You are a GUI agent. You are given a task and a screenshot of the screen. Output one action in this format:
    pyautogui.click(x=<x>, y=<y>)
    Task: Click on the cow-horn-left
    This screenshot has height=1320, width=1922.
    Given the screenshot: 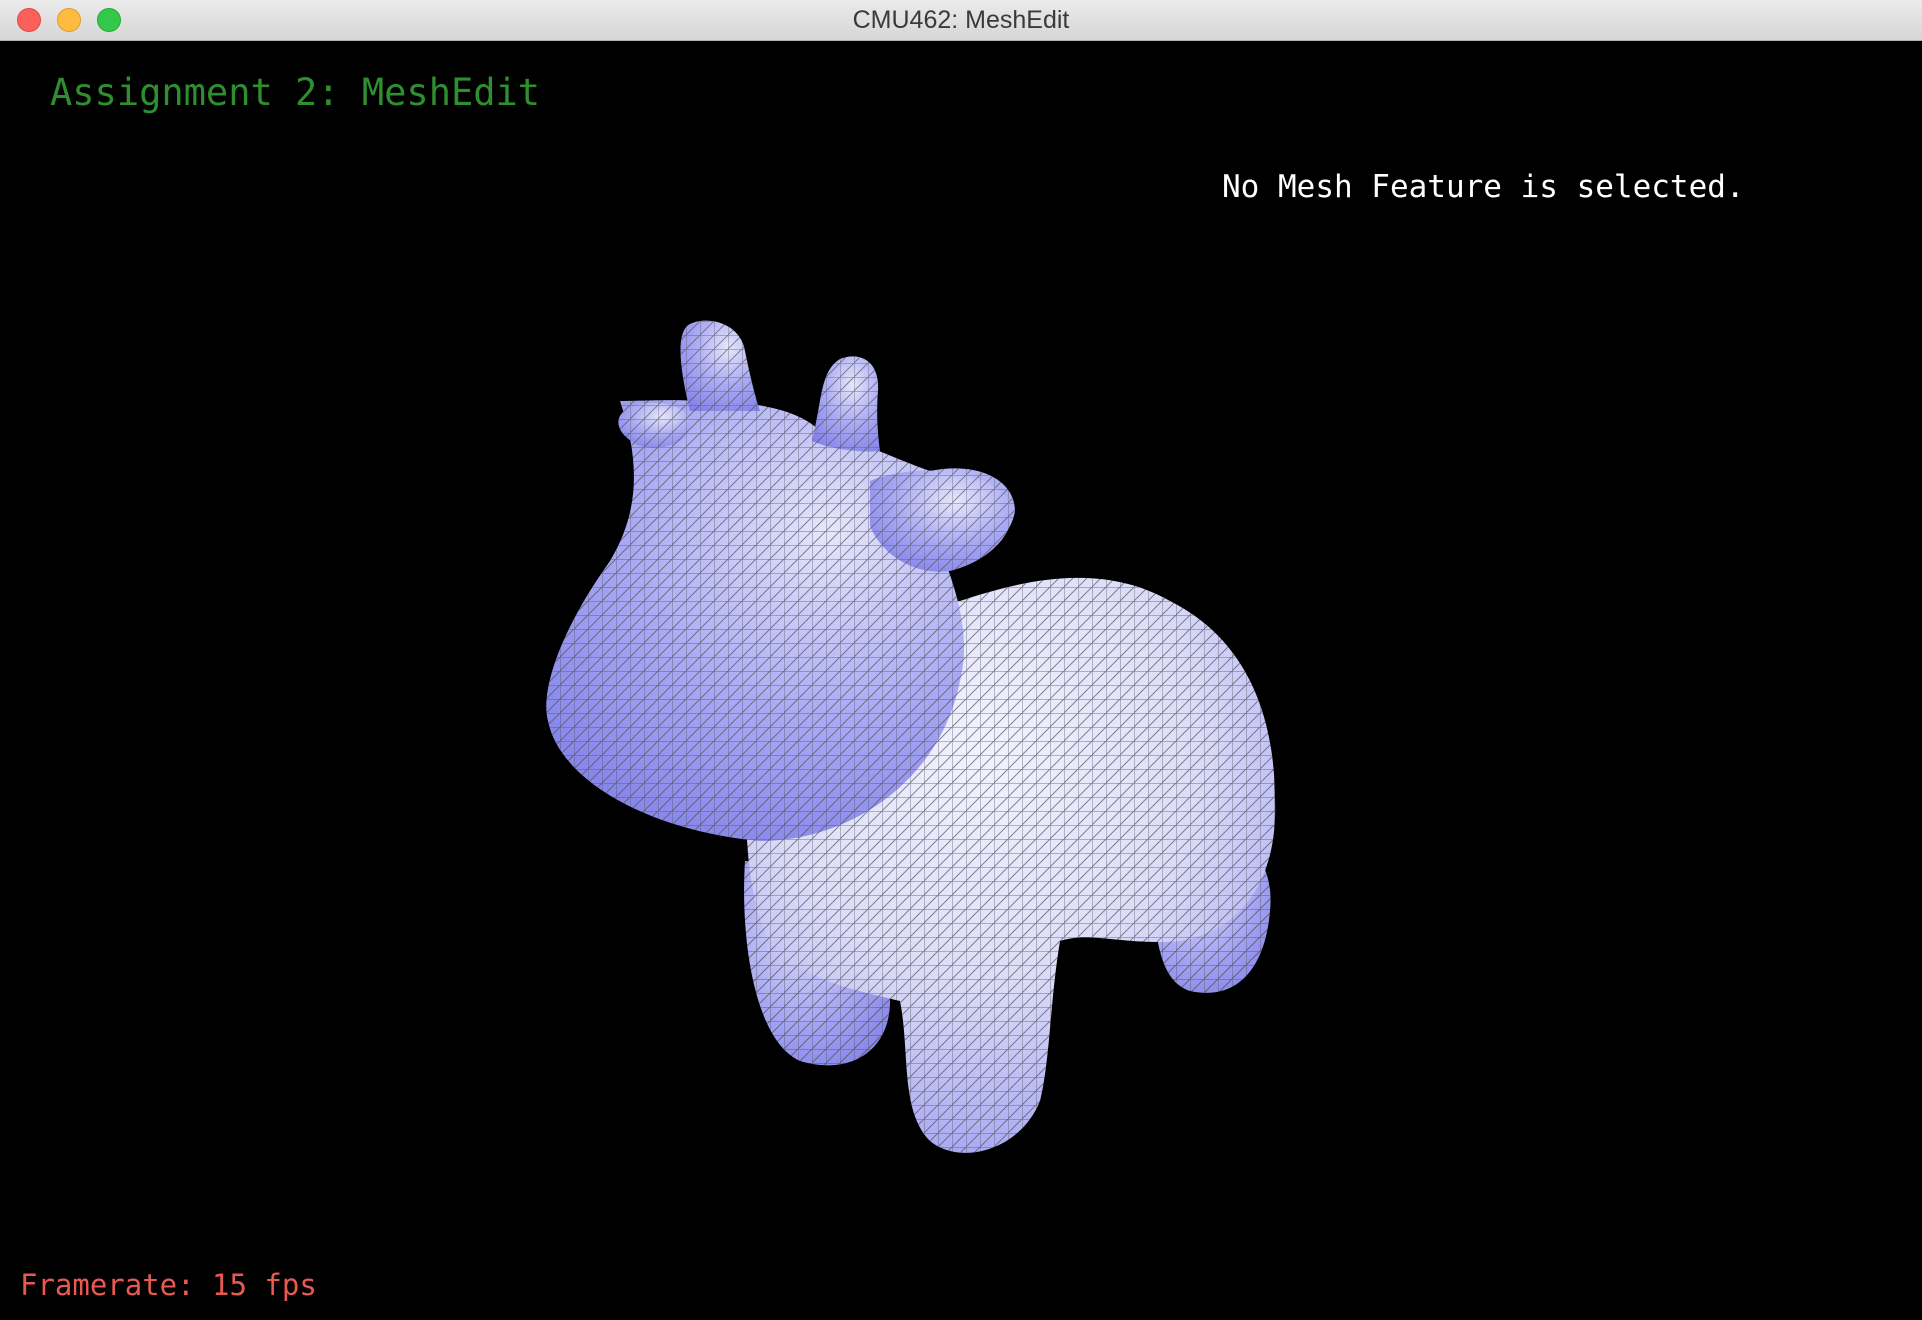 What is the action you would take?
    pyautogui.click(x=720, y=365)
    